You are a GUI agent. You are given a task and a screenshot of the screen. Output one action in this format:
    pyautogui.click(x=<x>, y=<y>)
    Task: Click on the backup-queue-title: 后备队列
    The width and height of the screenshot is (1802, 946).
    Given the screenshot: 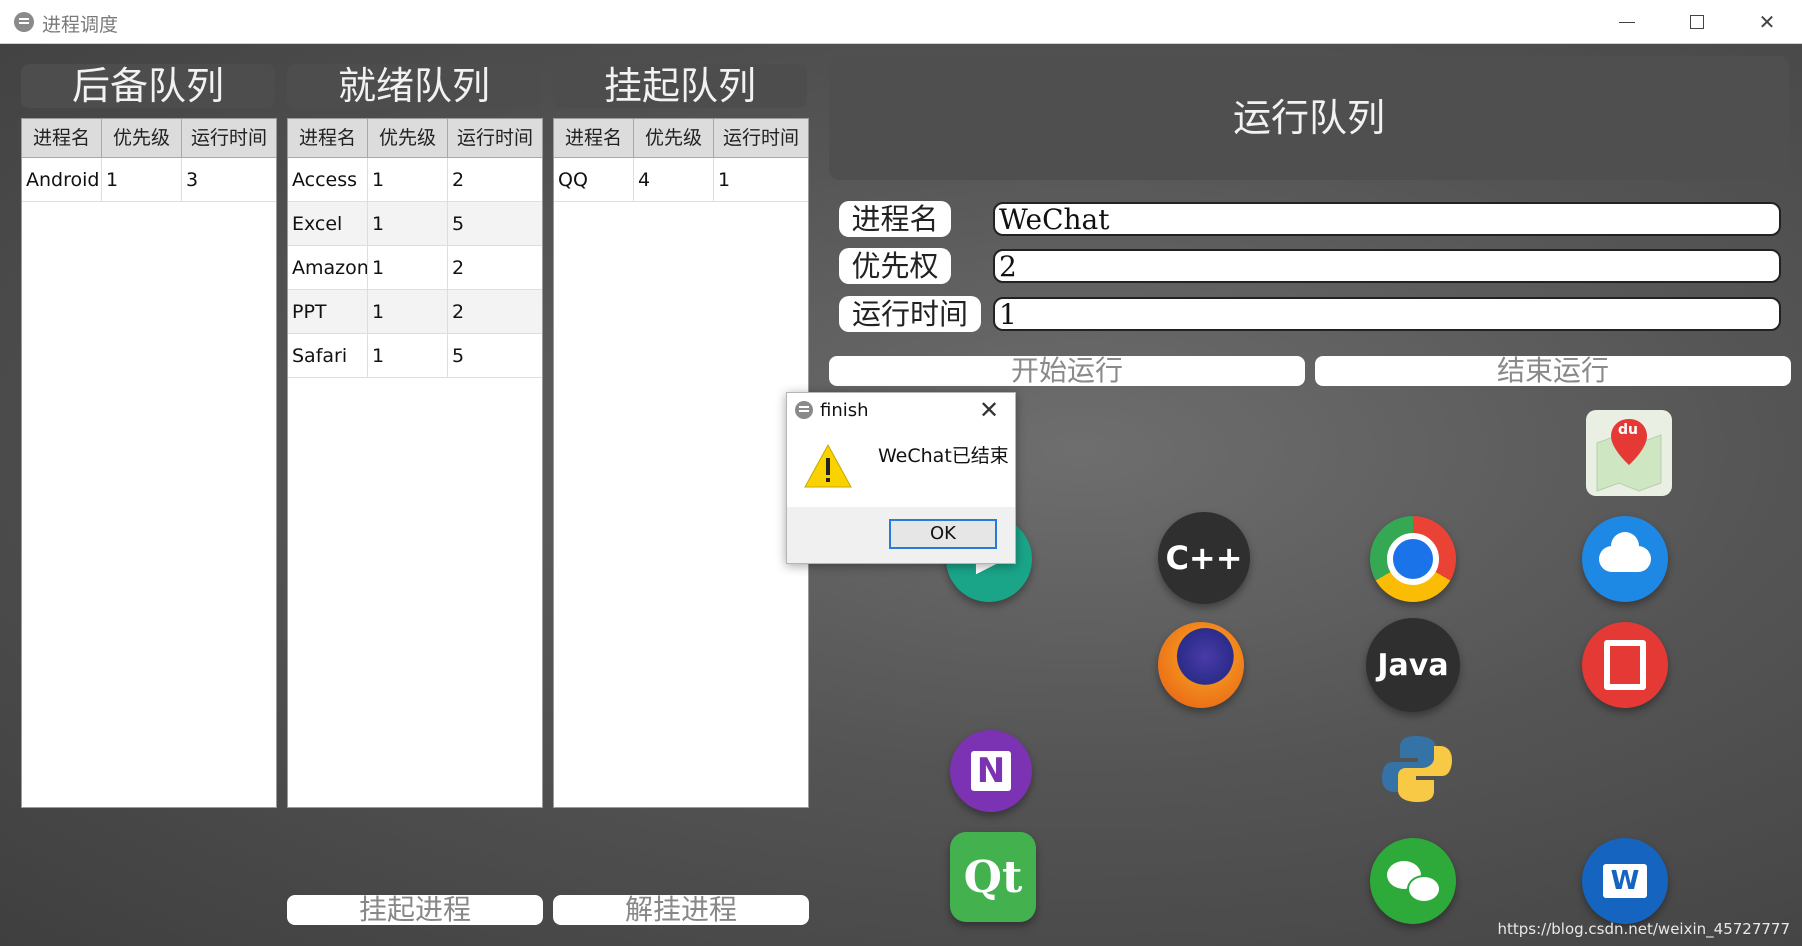 What is the action you would take?
    pyautogui.click(x=148, y=86)
    